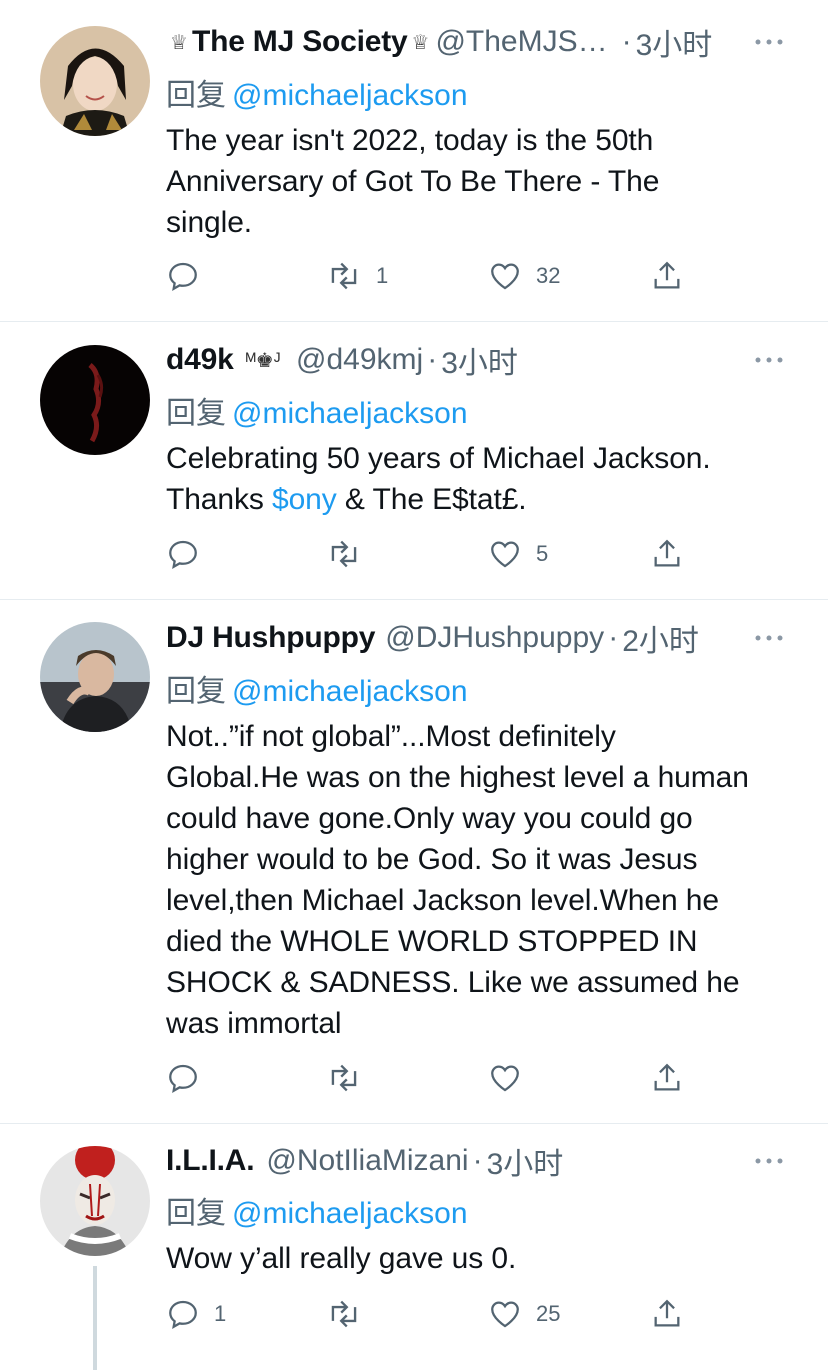 Image resolution: width=828 pixels, height=1370 pixels. What do you see at coordinates (367, 1161) in the screenshot?
I see `user-handle: @NotIliaMizani` at bounding box center [367, 1161].